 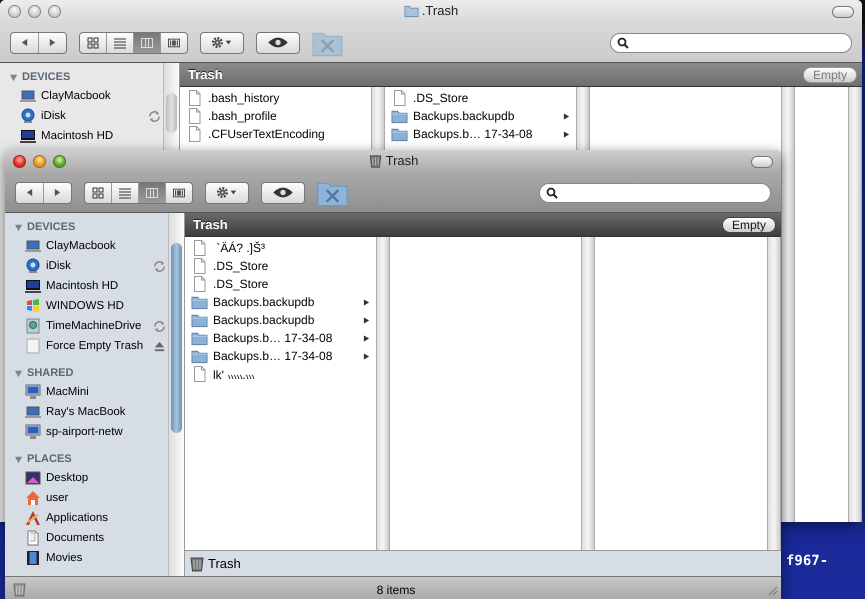 What do you see at coordinates (28, 136) in the screenshot?
I see `hd-icon` at bounding box center [28, 136].